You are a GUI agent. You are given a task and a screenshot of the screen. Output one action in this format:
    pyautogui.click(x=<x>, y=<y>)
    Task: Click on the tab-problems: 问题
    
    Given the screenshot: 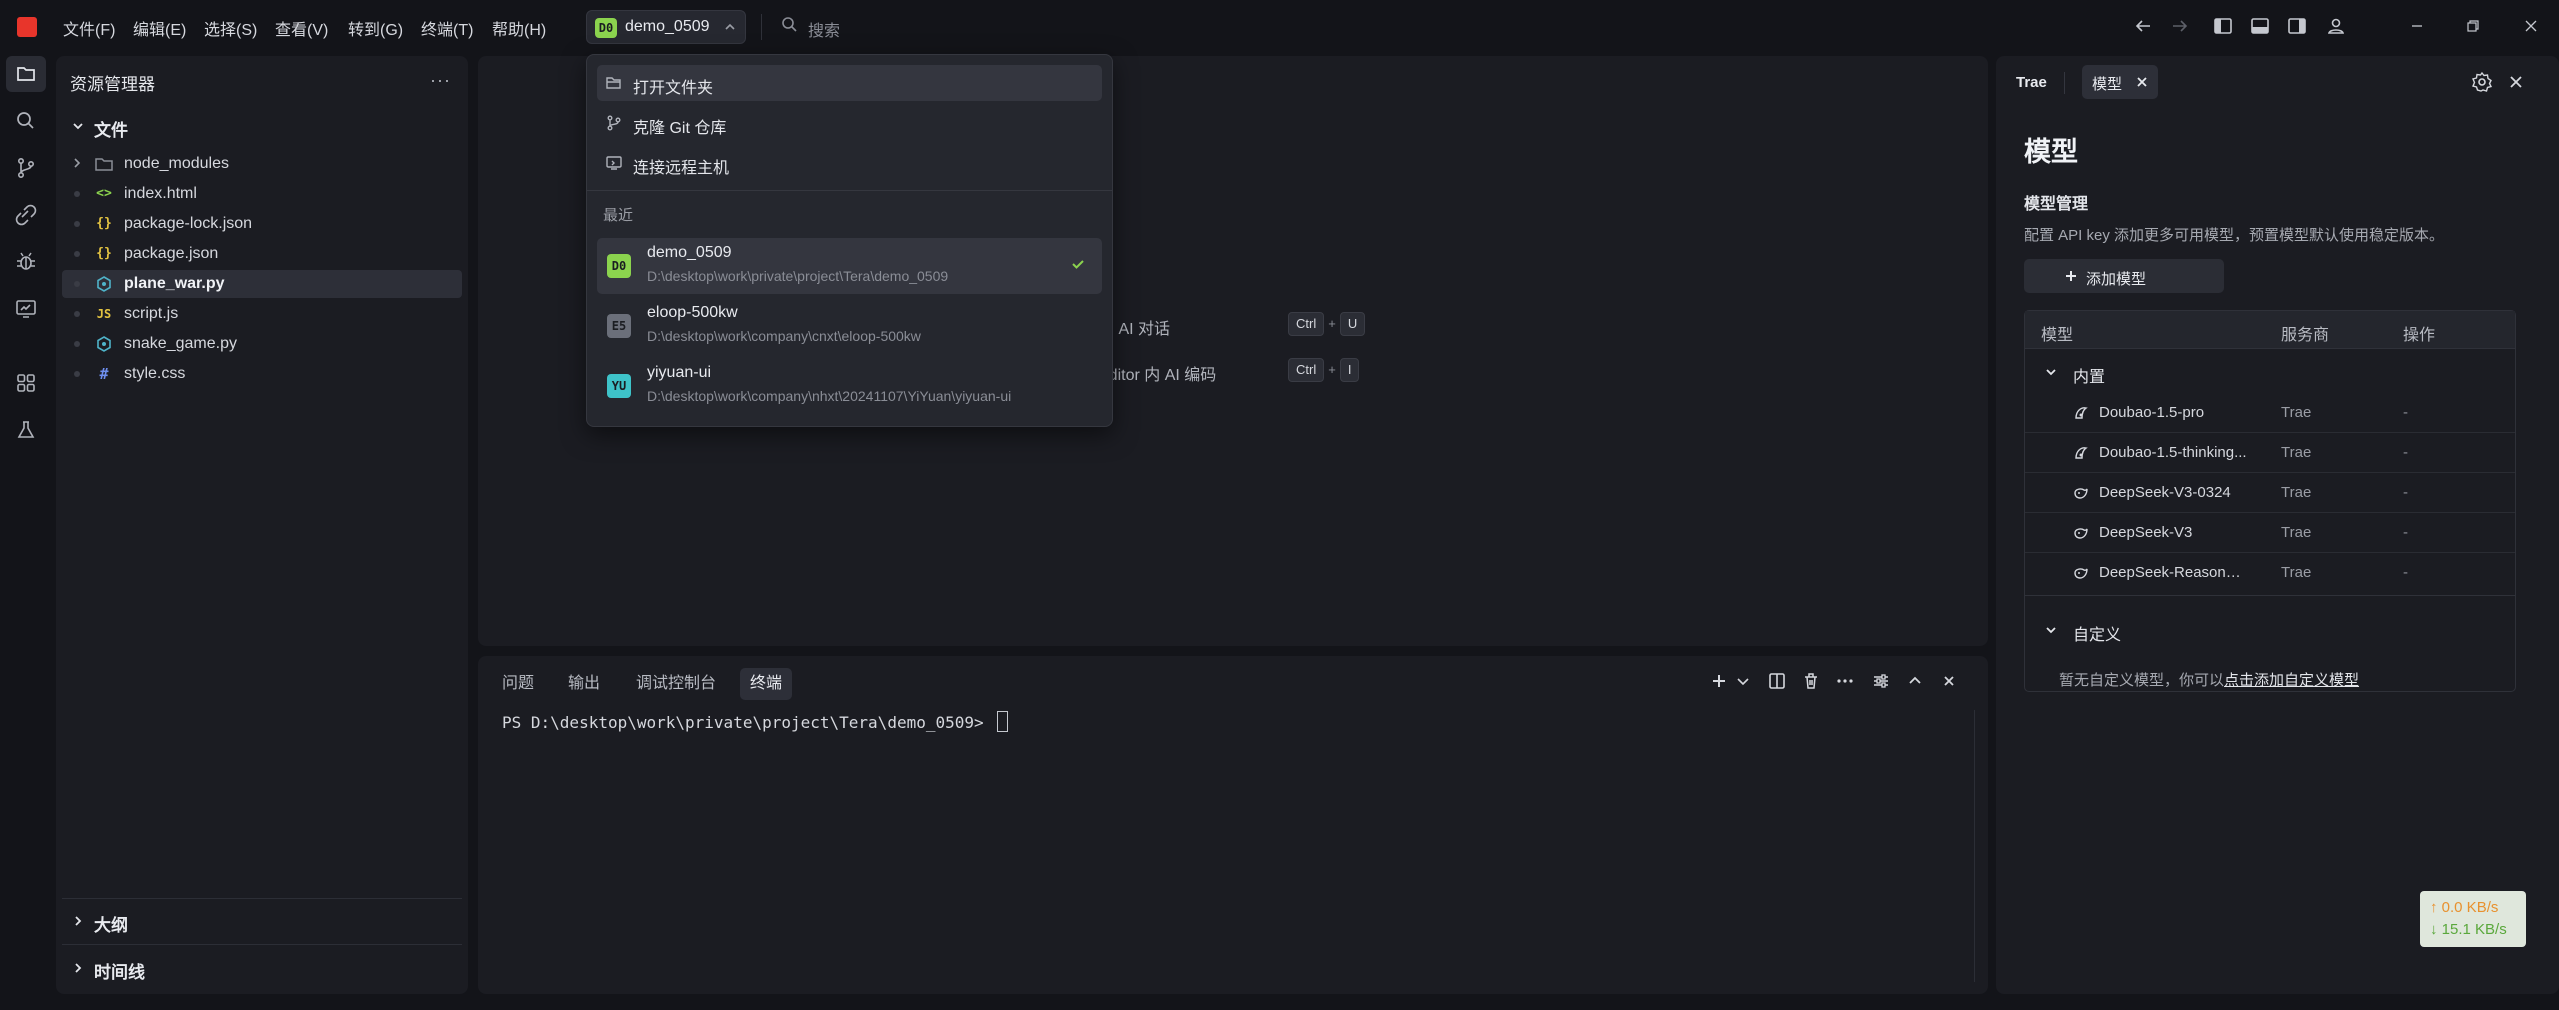 What is the action you would take?
    pyautogui.click(x=518, y=684)
    